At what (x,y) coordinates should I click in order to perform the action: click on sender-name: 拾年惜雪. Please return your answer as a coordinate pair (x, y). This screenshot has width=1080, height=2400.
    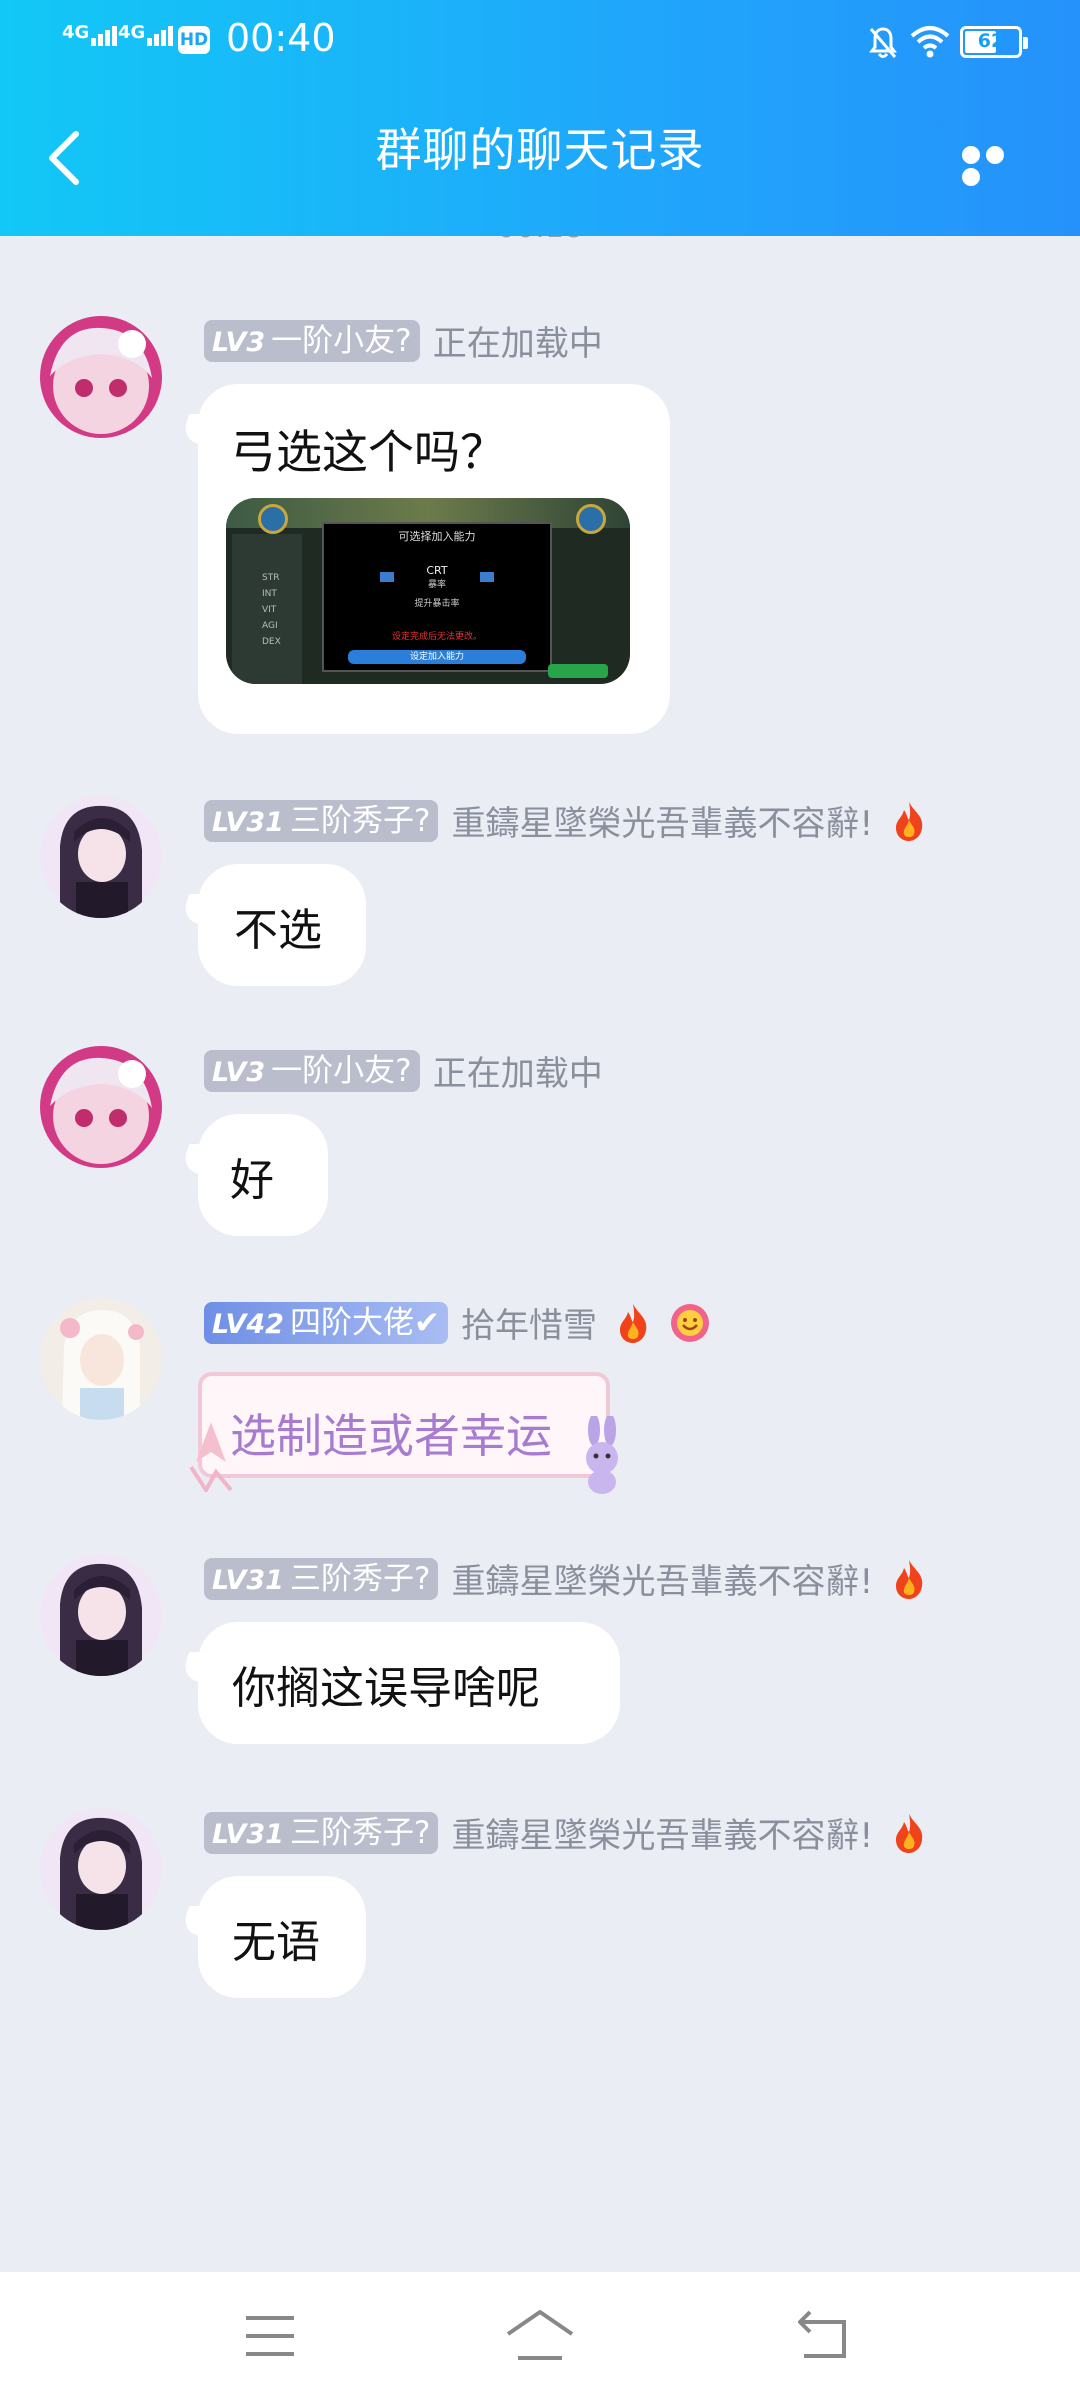
    Looking at the image, I should click on (529, 1326).